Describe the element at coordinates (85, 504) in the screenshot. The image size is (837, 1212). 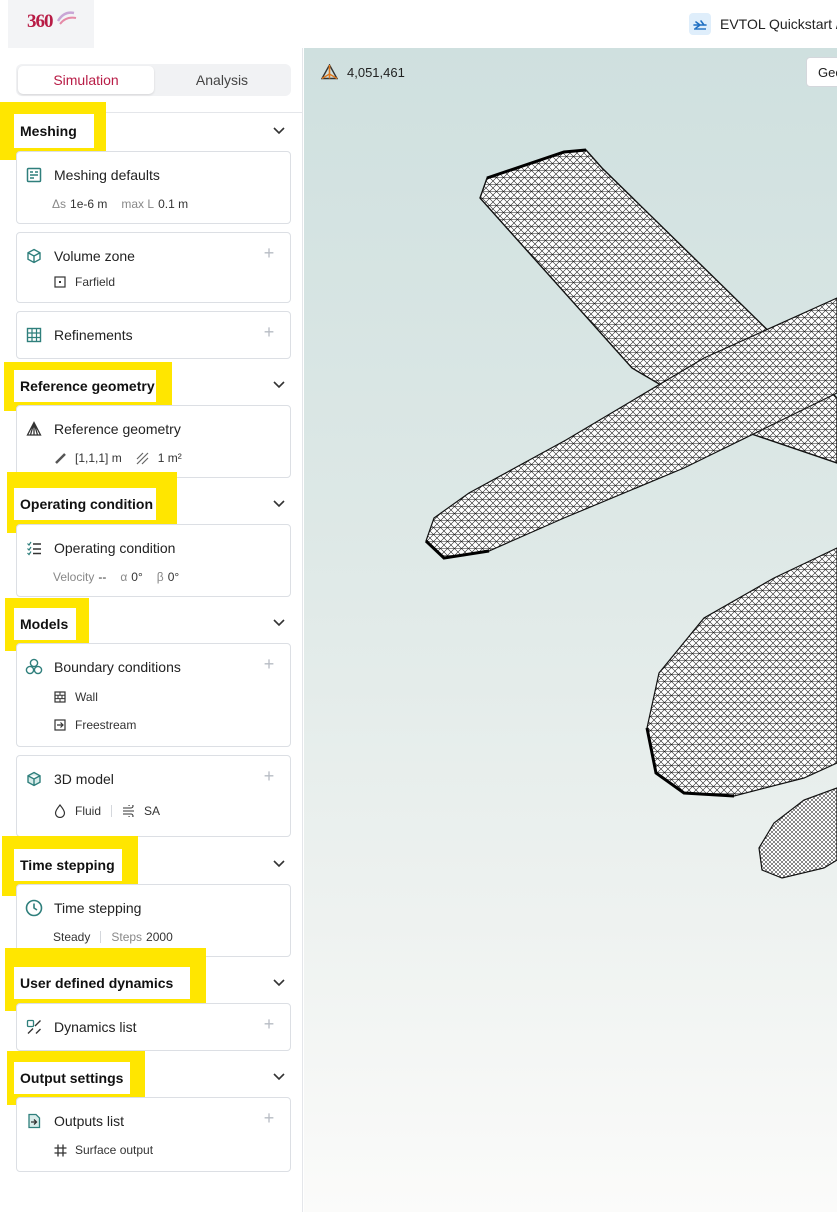
I see `section-title-operating-condition: Operating condition` at that location.